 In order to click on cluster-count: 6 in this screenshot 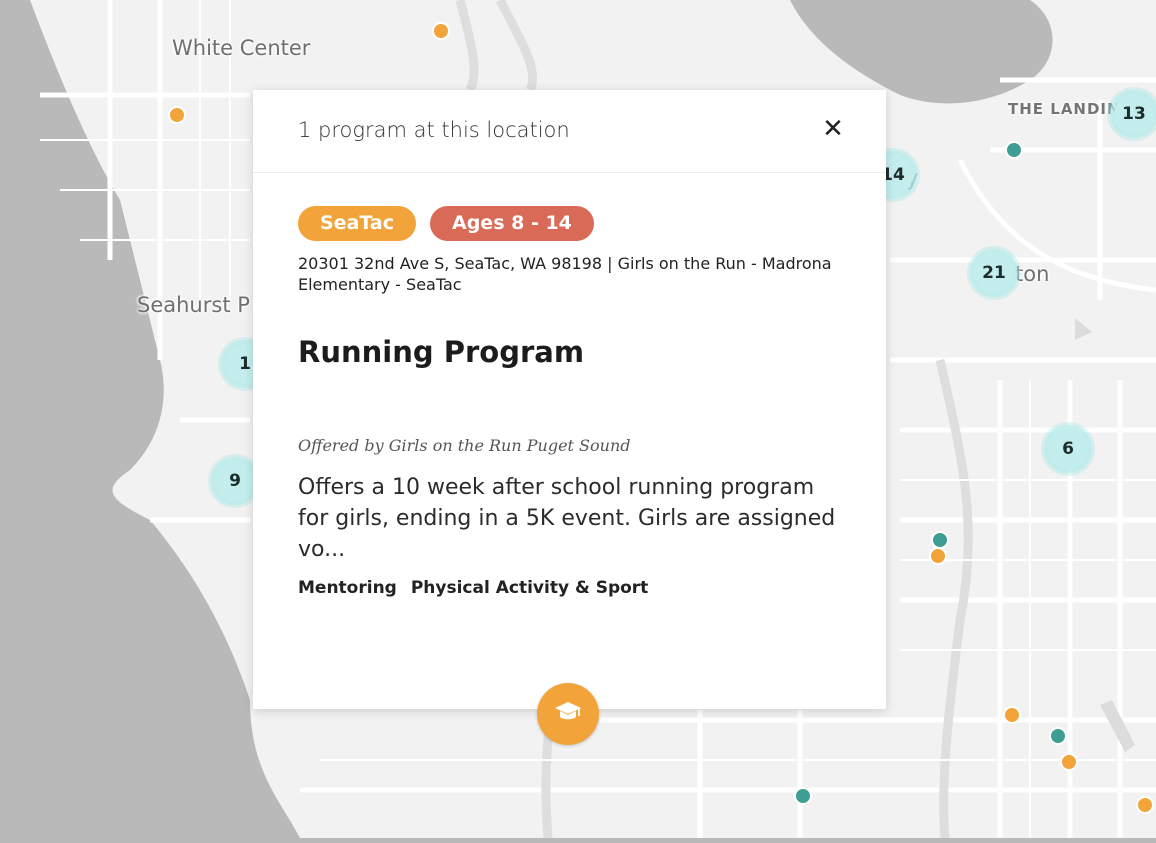, I will do `click(1068, 449)`.